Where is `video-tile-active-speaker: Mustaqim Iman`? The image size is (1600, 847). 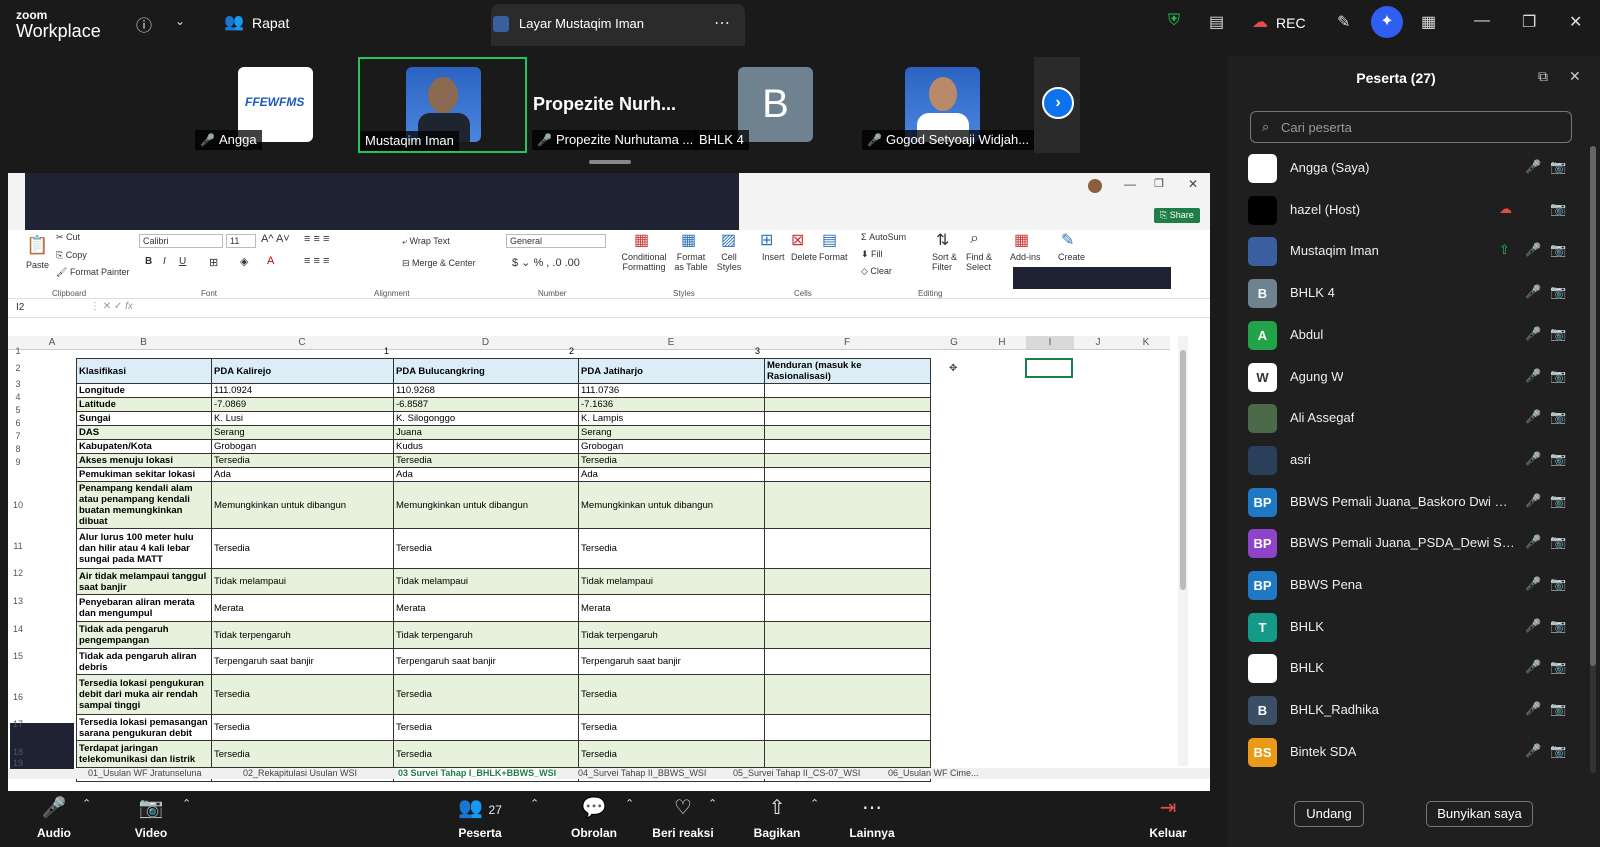 video-tile-active-speaker: Mustaqim Iman is located at coordinates (442, 105).